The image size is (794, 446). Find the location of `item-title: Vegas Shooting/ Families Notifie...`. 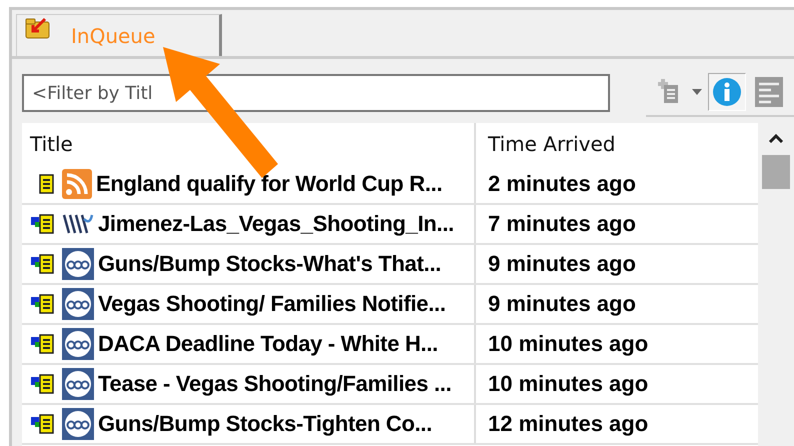

item-title: Vegas Shooting/ Families Notifie... is located at coordinates (272, 304).